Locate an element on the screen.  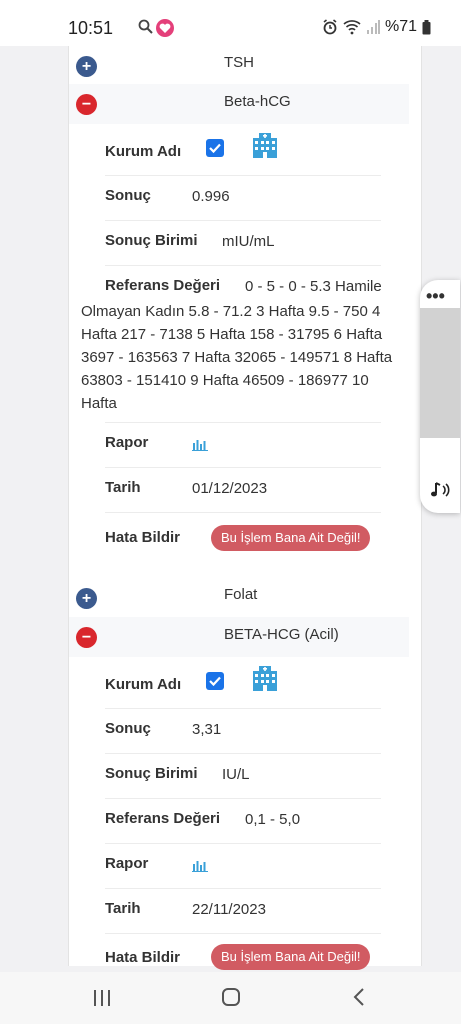
test-name: TSH is located at coordinates (239, 62).